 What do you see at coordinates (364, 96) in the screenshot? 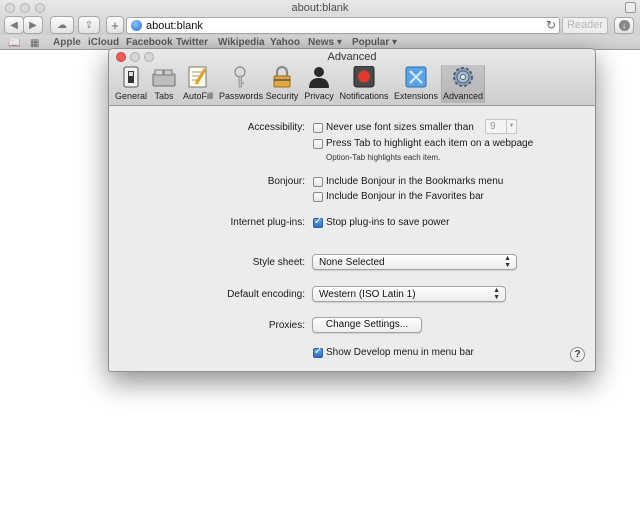
I see `tab-label: Notifications` at bounding box center [364, 96].